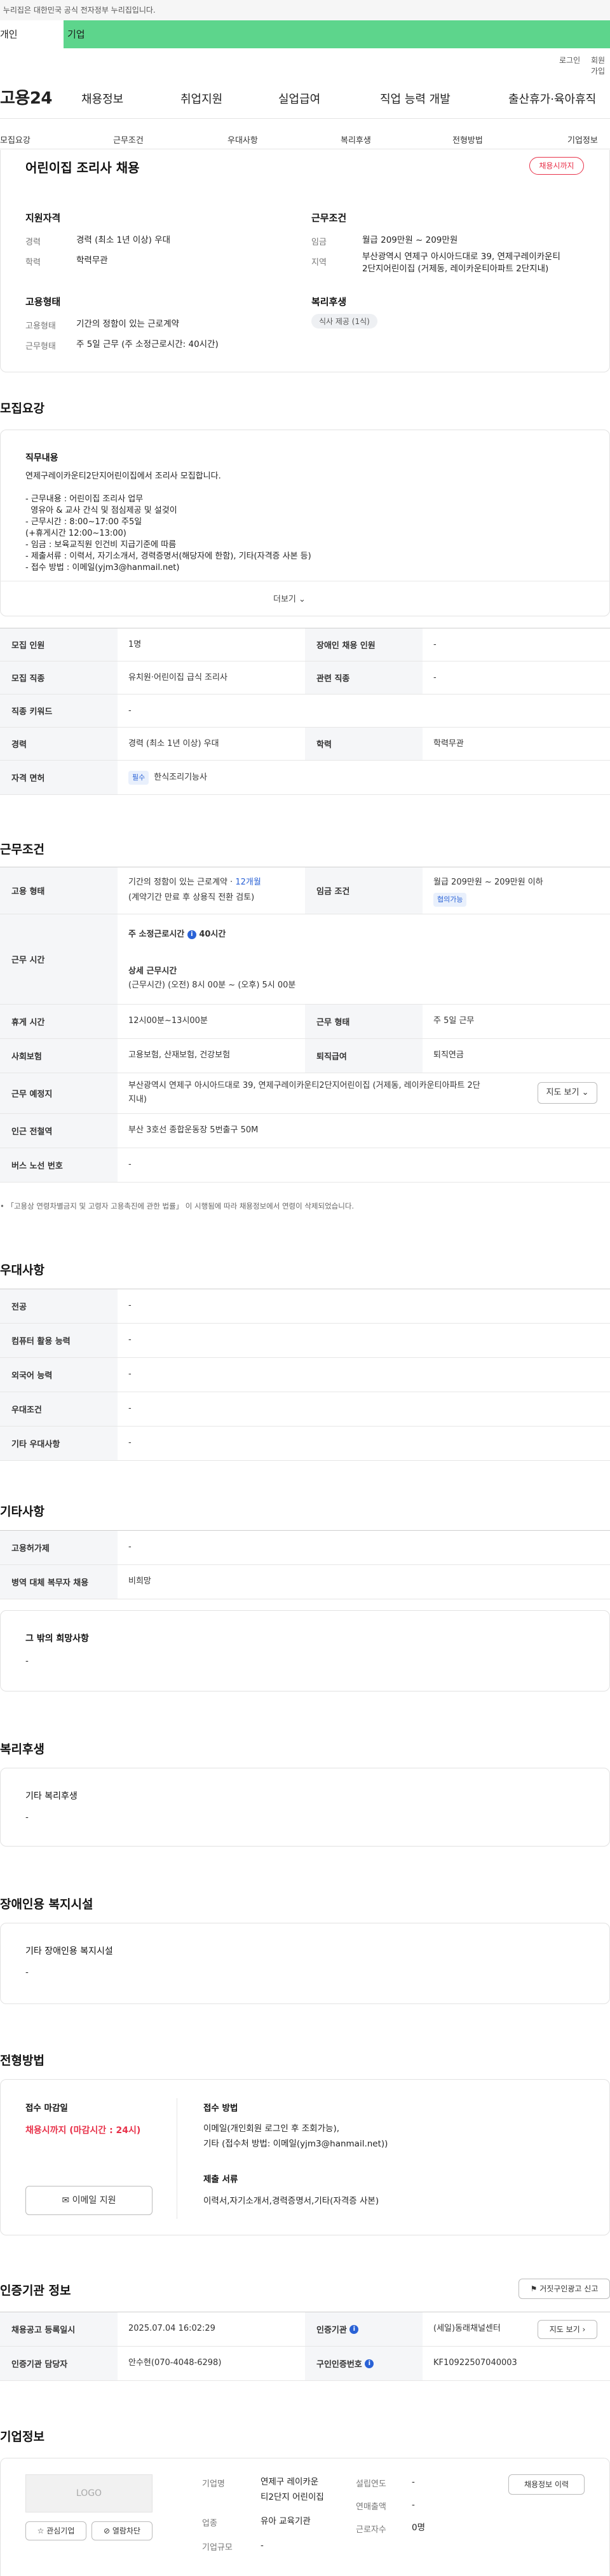  I want to click on computer-label: 컴퓨터 활용 능력, so click(59, 1340).